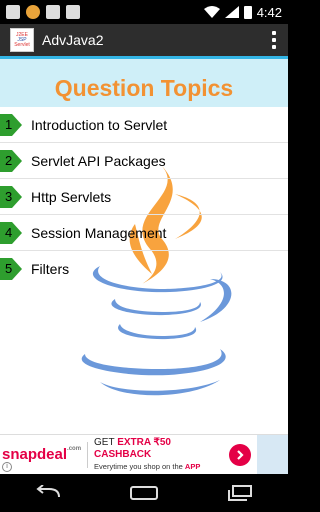 The image size is (320, 512). Describe the element at coordinates (7, 467) in the screenshot. I see `ad-info-icon: i` at that location.